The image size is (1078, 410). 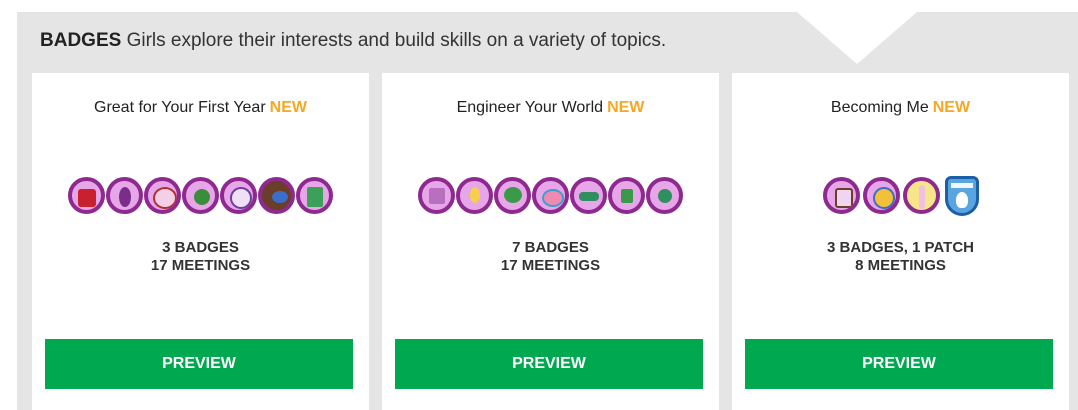 I want to click on card-stats: 3 BADGES, 1 PATCH 8 MEETINGS, so click(x=900, y=257).